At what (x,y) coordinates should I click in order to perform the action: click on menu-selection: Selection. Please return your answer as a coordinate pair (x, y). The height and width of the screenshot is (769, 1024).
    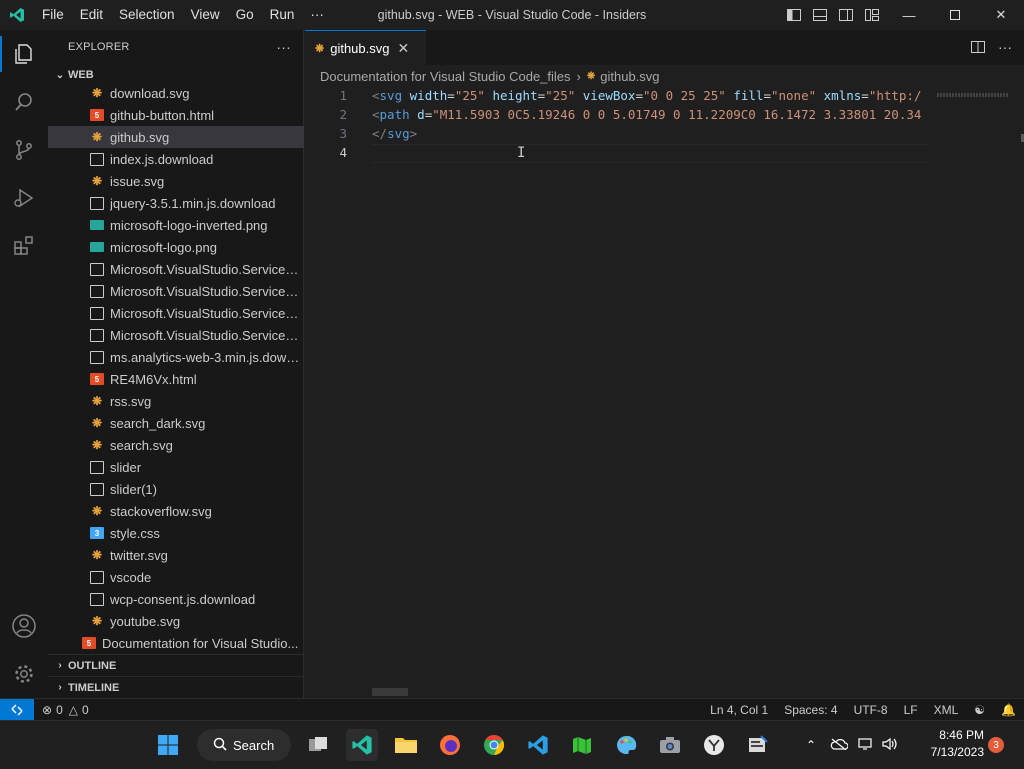
    Looking at the image, I should click on (147, 15).